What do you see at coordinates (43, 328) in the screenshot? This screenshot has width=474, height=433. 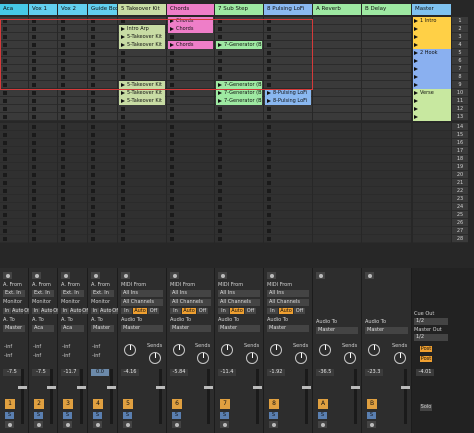 I see `output-select: Aca` at bounding box center [43, 328].